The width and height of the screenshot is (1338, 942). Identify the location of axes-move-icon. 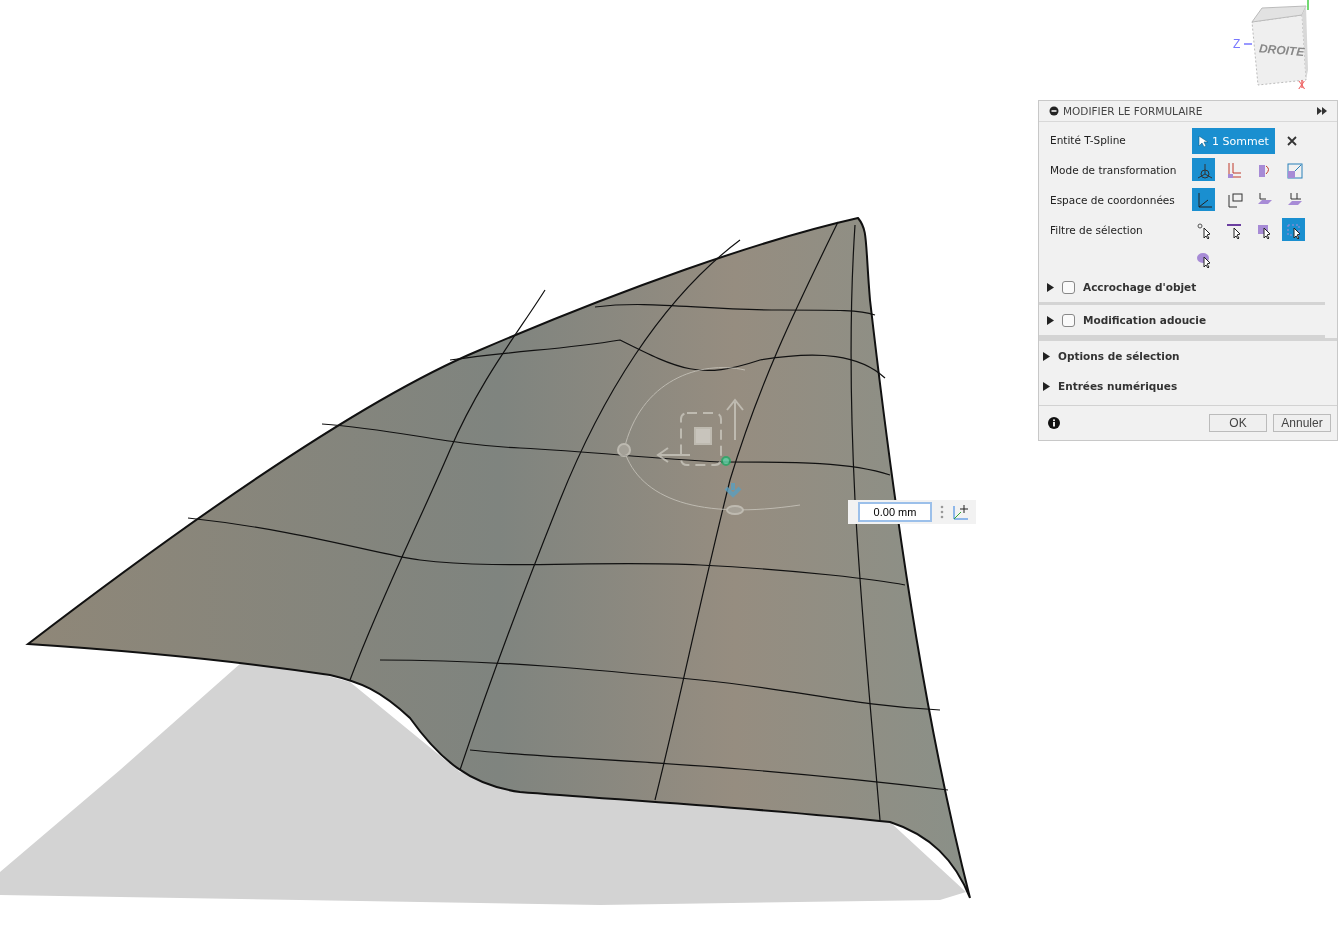
(961, 512).